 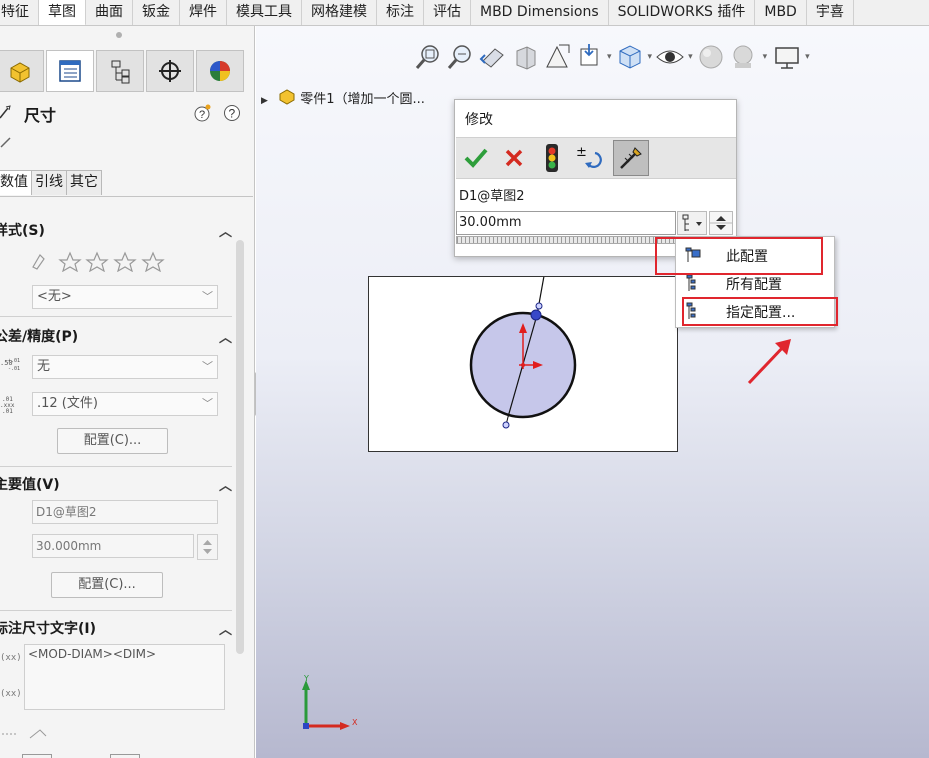 I want to click on value-spinner, so click(x=207, y=547).